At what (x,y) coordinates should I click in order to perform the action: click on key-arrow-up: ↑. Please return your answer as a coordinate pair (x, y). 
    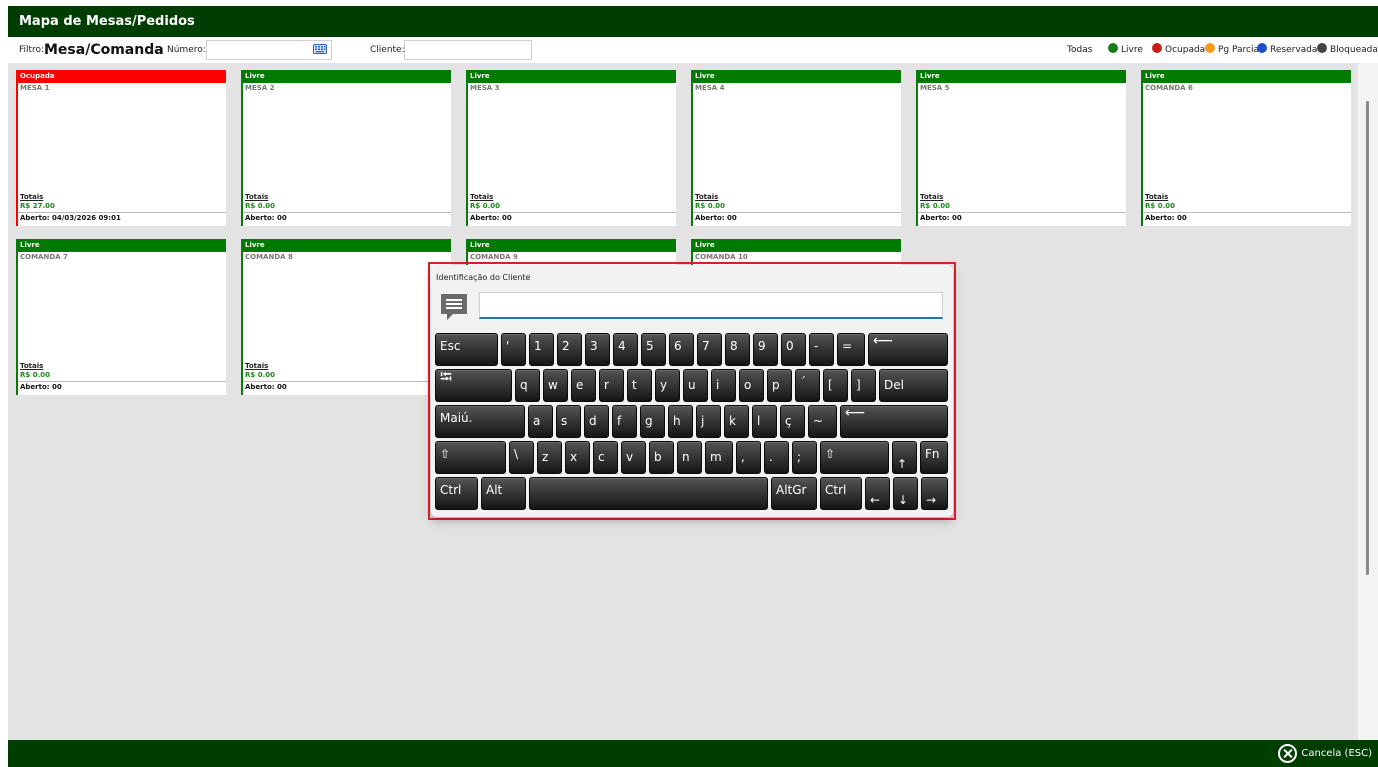
    Looking at the image, I should click on (904, 457).